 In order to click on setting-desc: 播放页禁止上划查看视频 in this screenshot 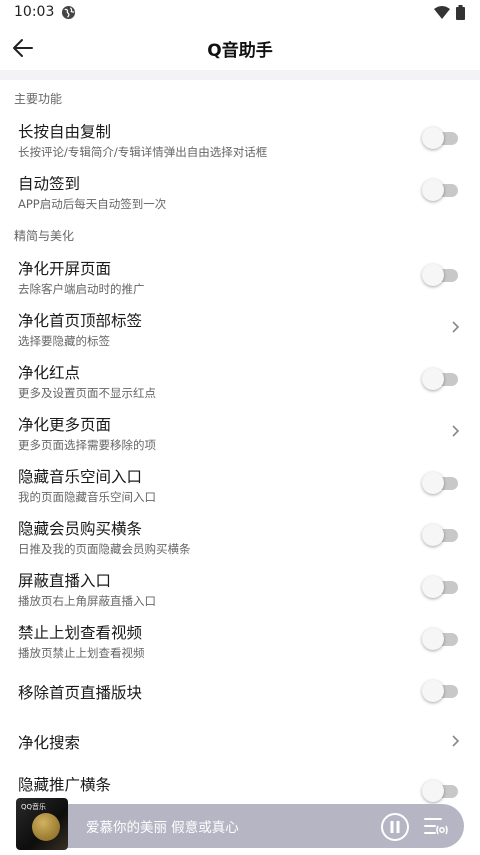, I will do `click(81, 653)`.